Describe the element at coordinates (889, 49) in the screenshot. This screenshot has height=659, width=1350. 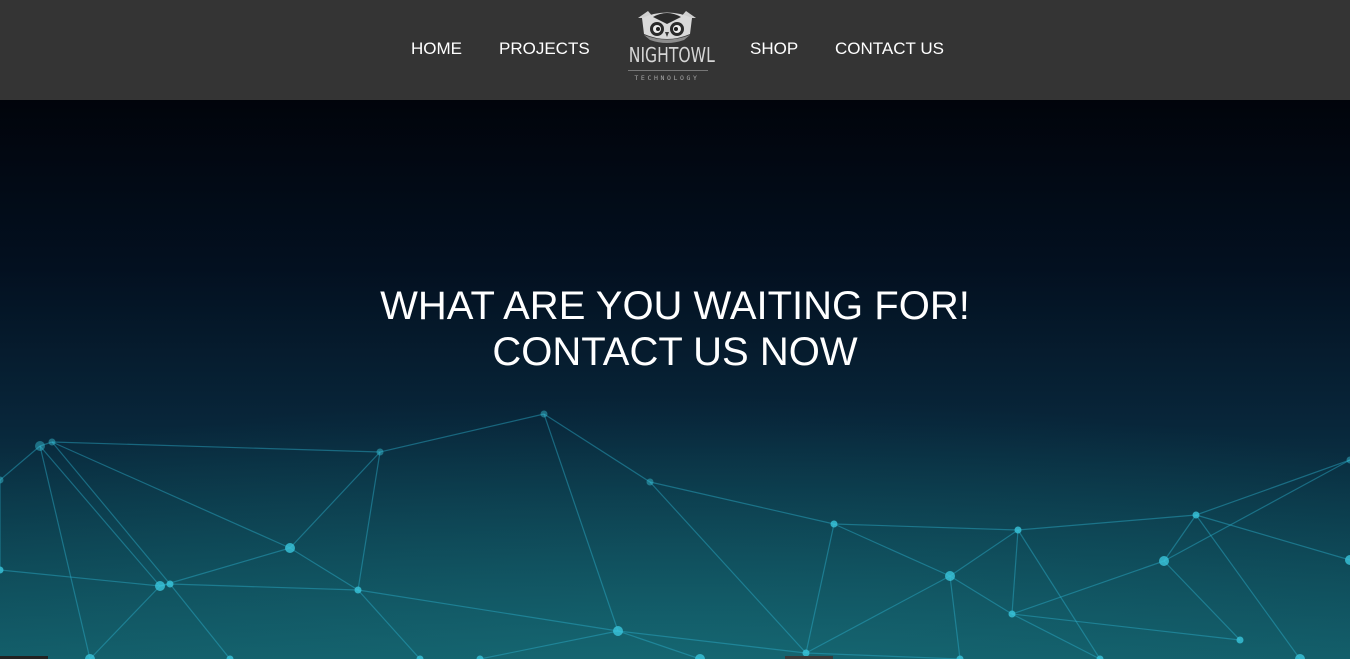
I see `nav-contact-link: CONTACT US` at that location.